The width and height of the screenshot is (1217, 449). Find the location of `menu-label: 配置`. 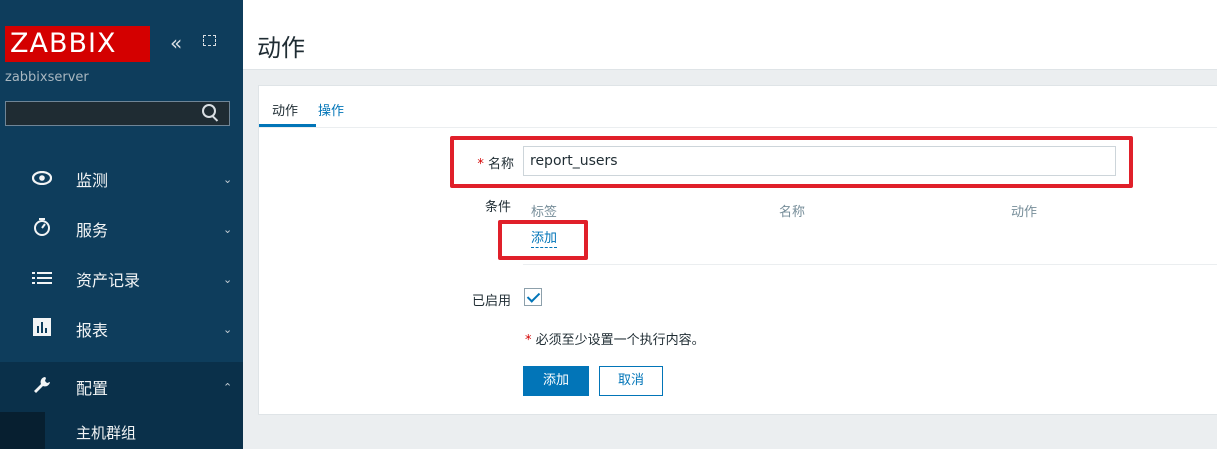

menu-label: 配置 is located at coordinates (92, 388).